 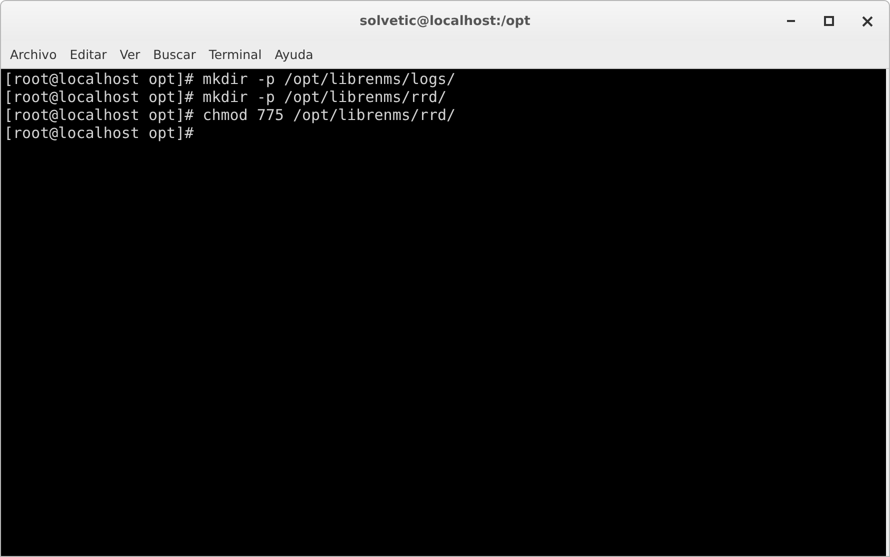 What do you see at coordinates (867, 21) in the screenshot?
I see `close-icon` at bounding box center [867, 21].